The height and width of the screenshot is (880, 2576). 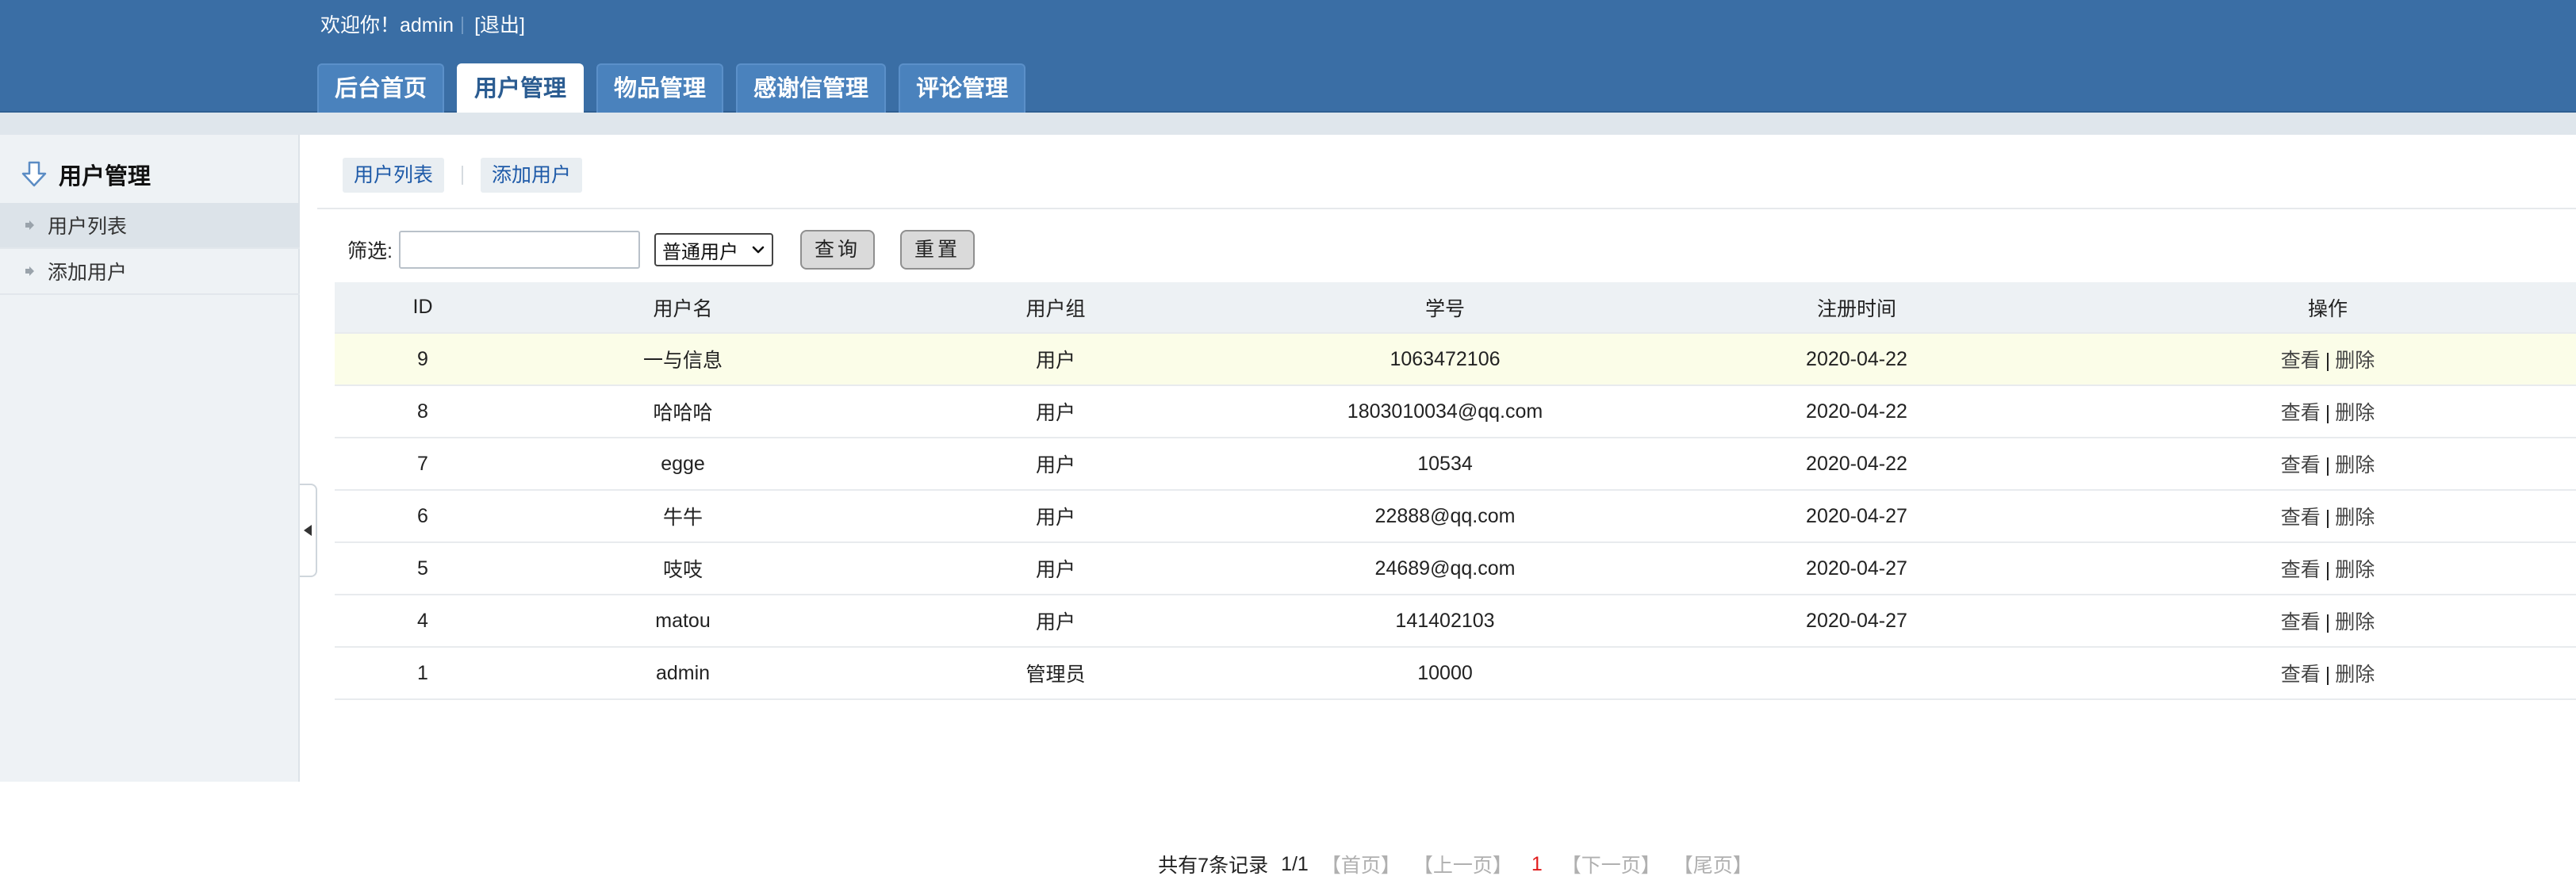 What do you see at coordinates (1055, 673) in the screenshot?
I see `cell-group: 管理员` at bounding box center [1055, 673].